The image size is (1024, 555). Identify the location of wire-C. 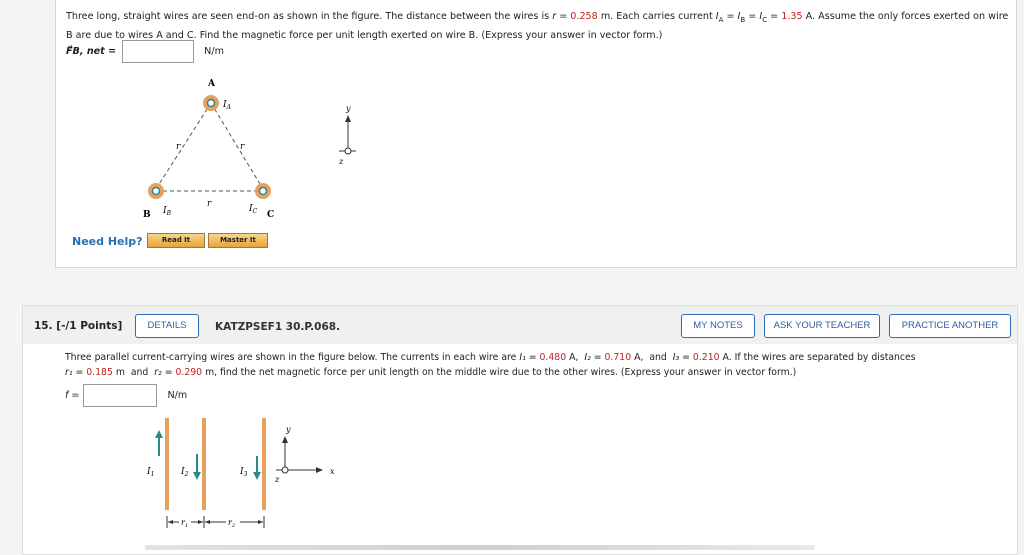
(263, 191).